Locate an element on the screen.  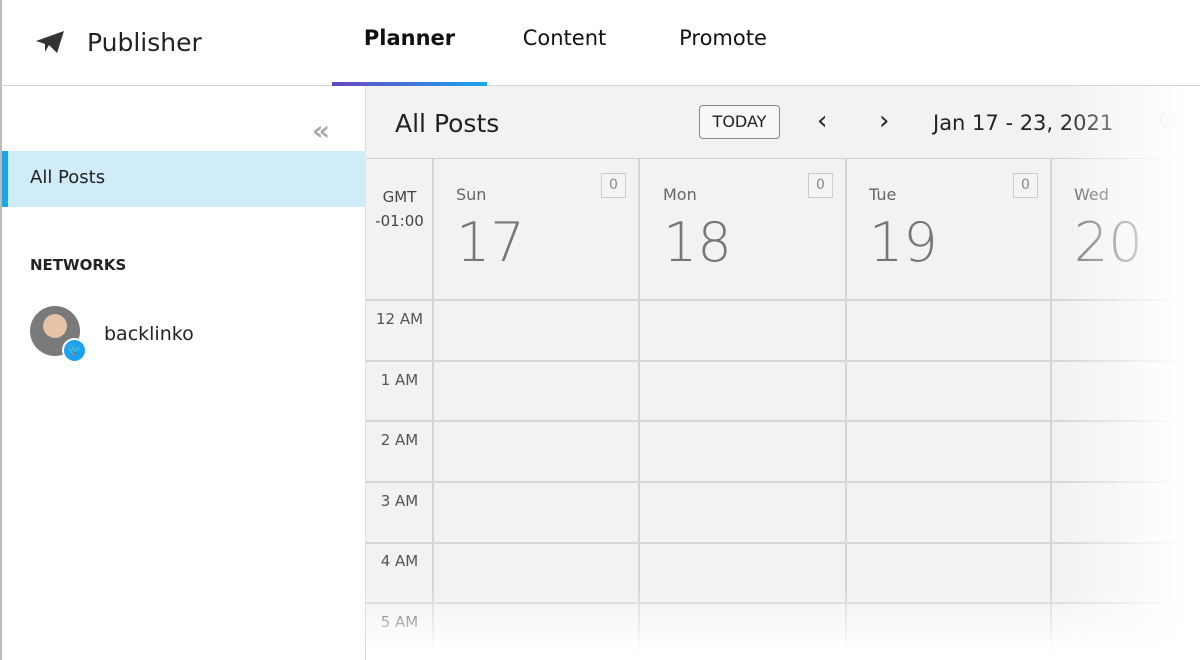
hour-label: 3 AM is located at coordinates (399, 501).